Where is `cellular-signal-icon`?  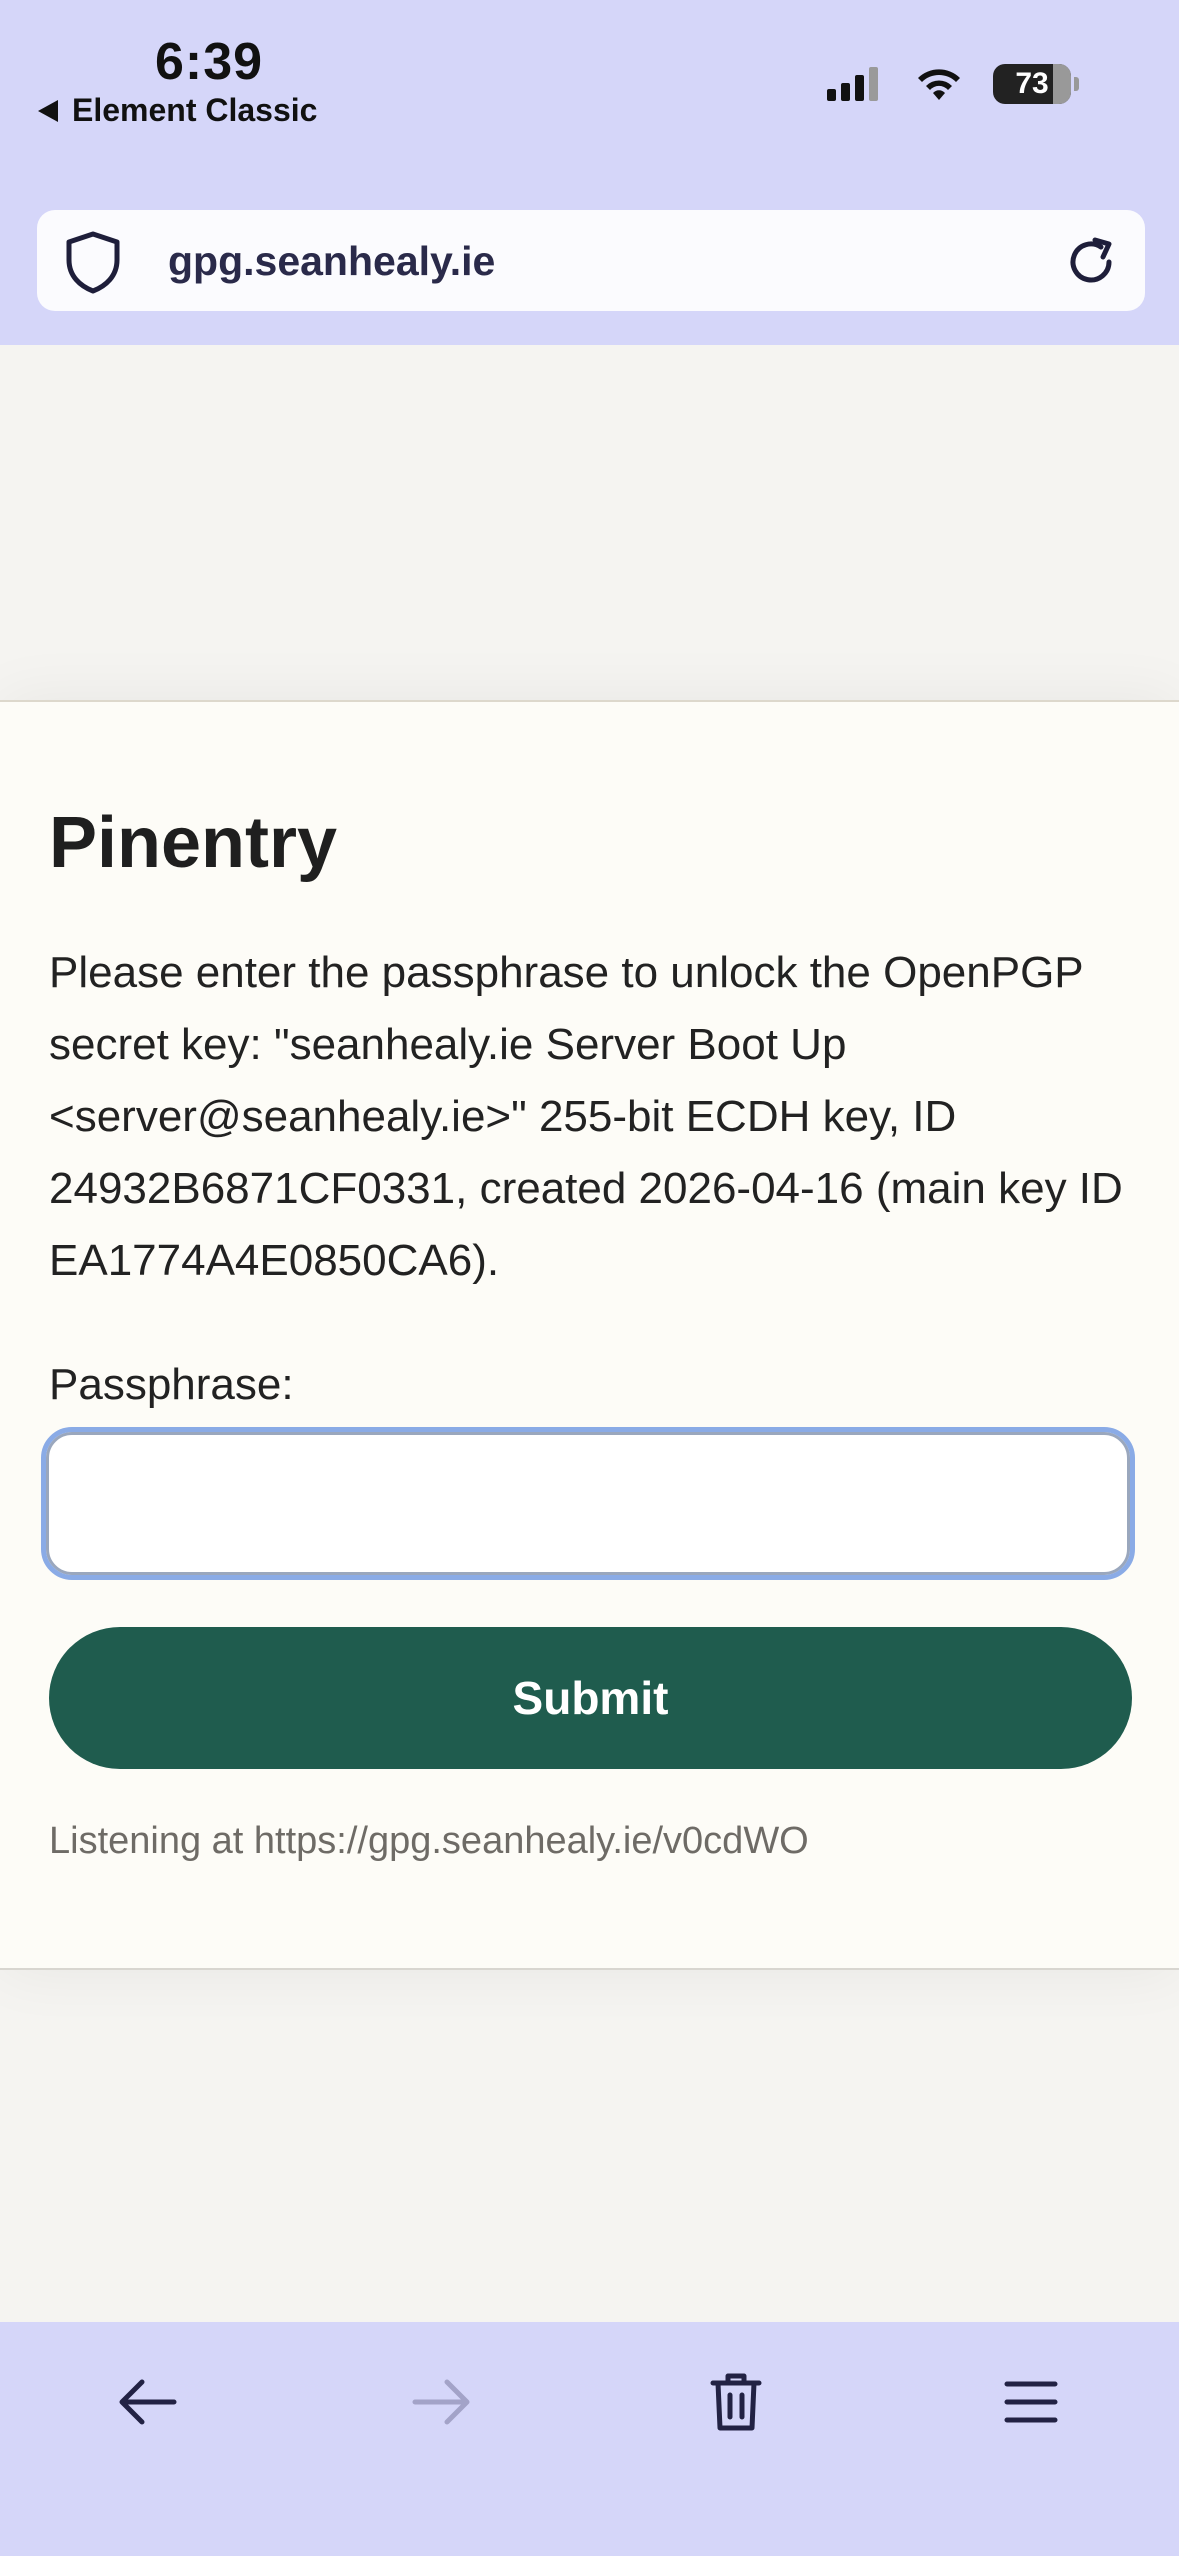 cellular-signal-icon is located at coordinates (852, 84).